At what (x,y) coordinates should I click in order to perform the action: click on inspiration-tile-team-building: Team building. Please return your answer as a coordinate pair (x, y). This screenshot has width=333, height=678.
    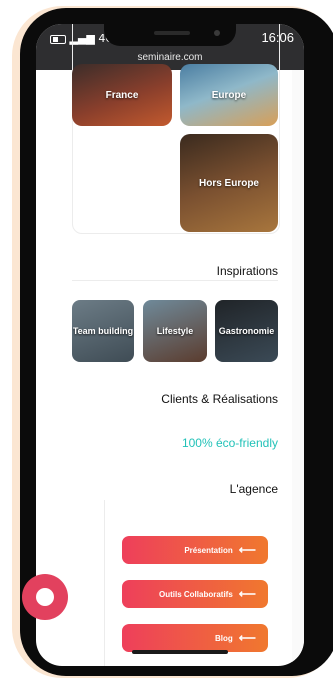
    Looking at the image, I should click on (103, 331).